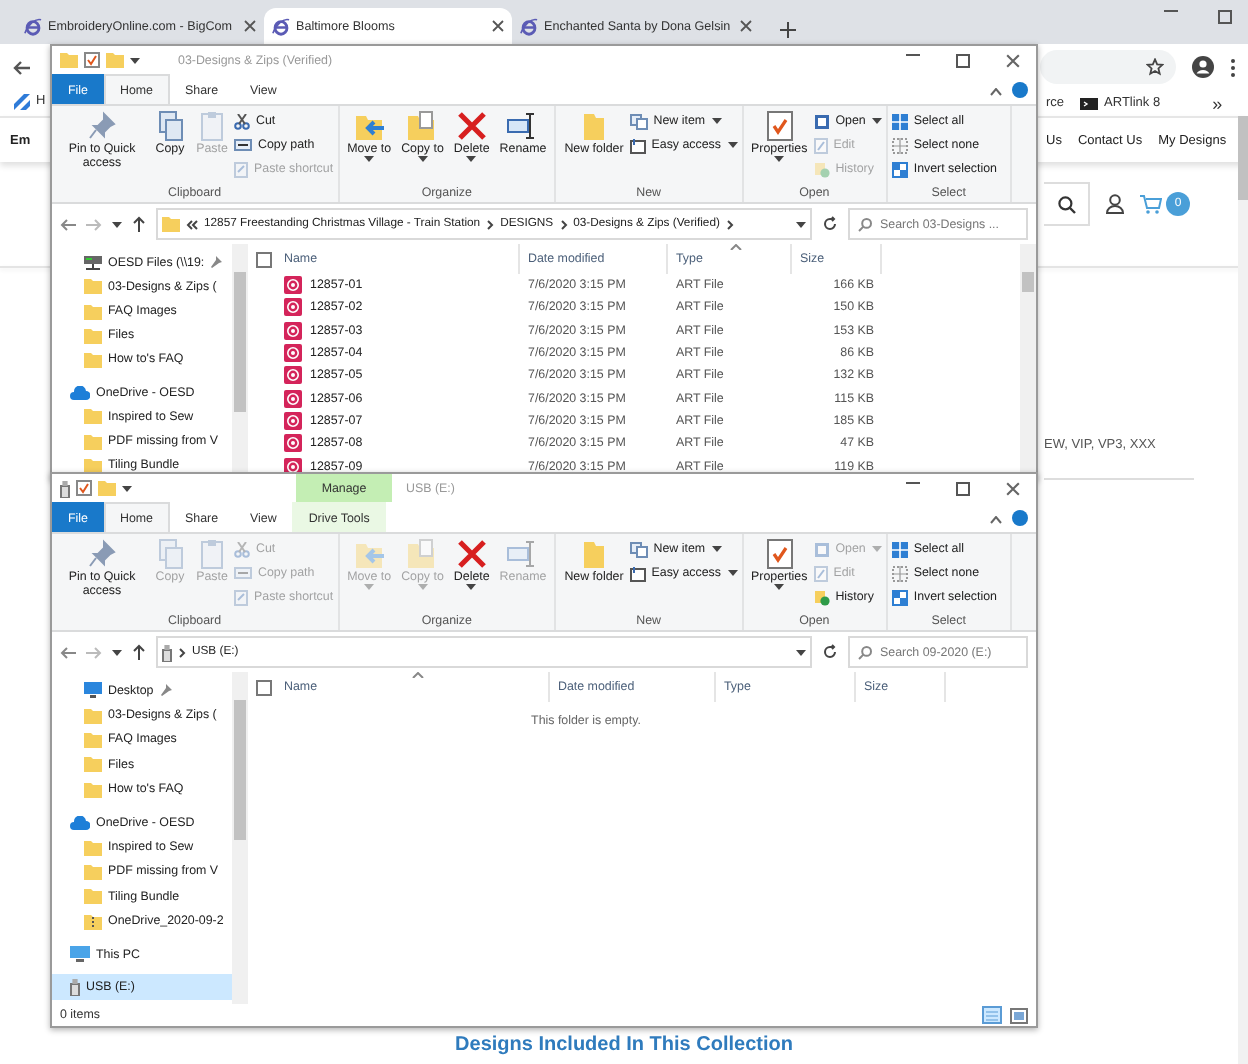  What do you see at coordinates (899, 121) in the screenshot?
I see `grid-icon` at bounding box center [899, 121].